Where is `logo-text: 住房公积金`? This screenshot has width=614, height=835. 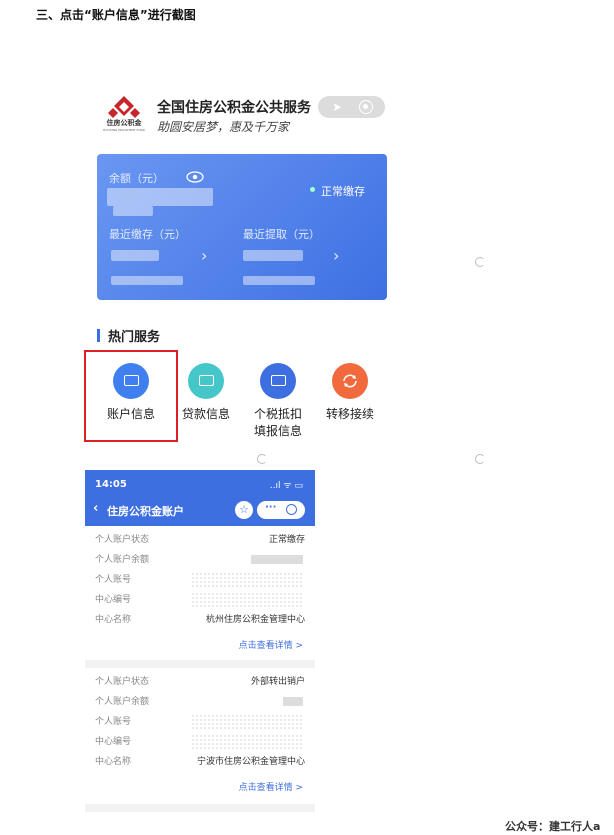
logo-text: 住房公积金 is located at coordinates (124, 123).